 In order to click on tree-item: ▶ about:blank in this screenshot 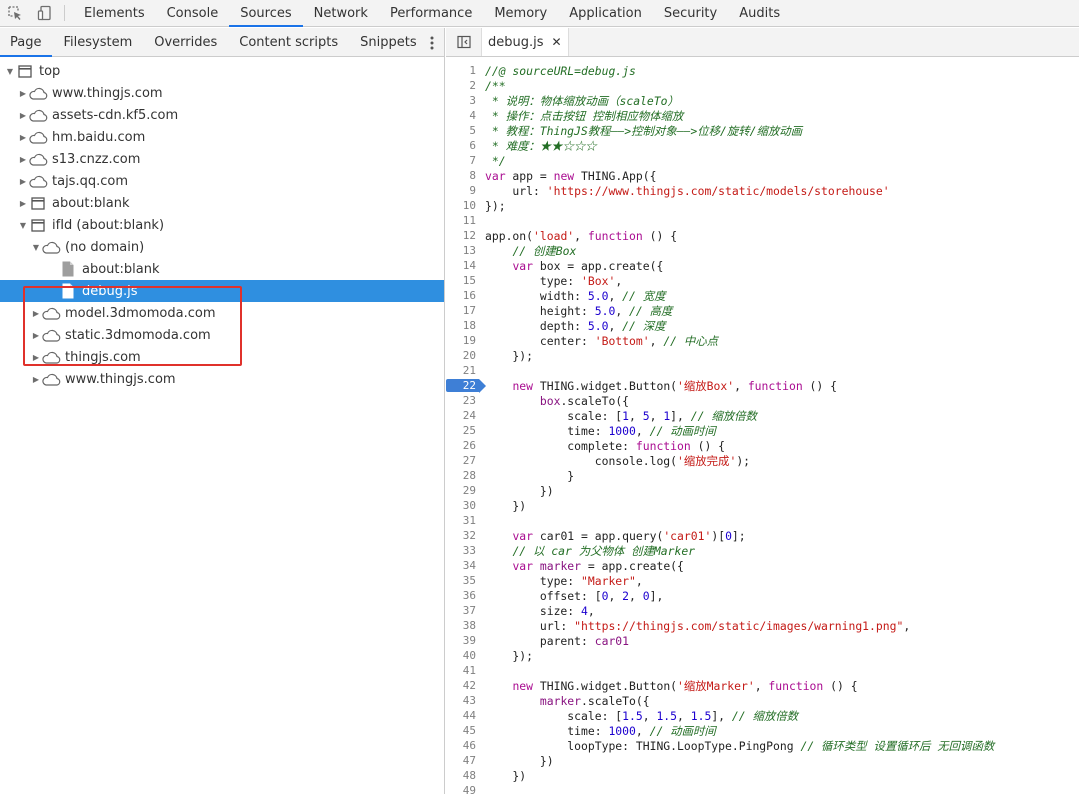, I will do `click(222, 203)`.